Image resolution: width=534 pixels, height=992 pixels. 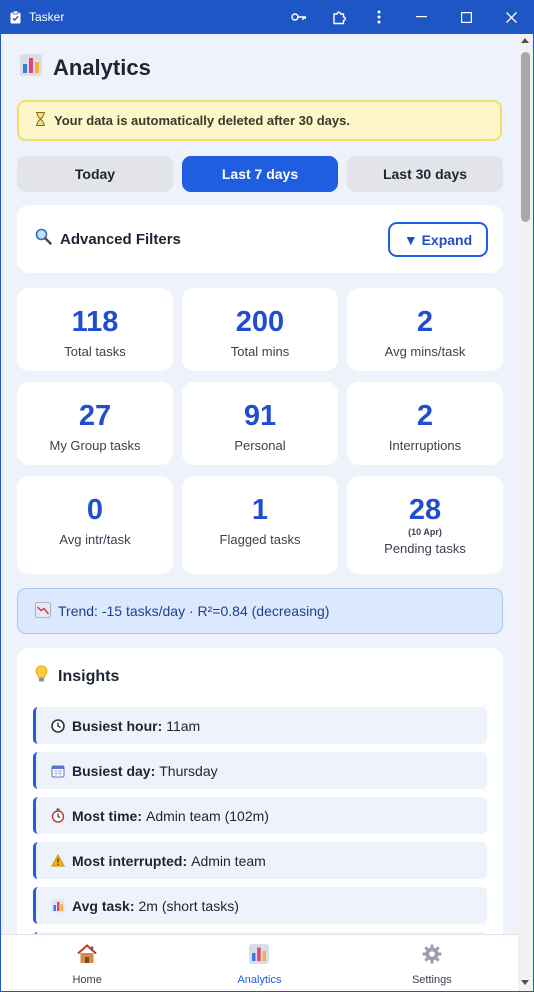 What do you see at coordinates (120, 239) in the screenshot?
I see `filters-title: Advanced Filters` at bounding box center [120, 239].